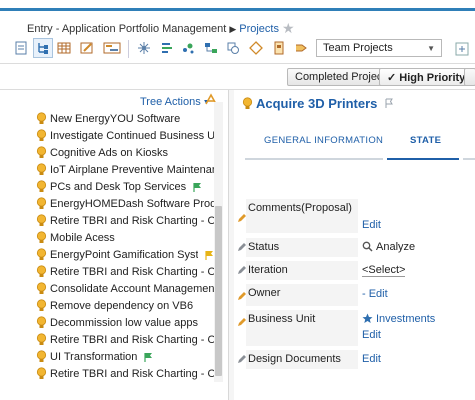 The width and height of the screenshot is (475, 400). I want to click on tree-item: New EnergyYOU Software, so click(125, 118).